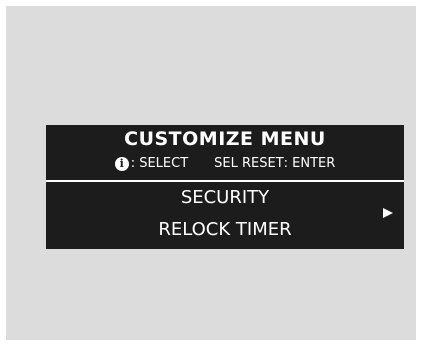 The image size is (422, 346). What do you see at coordinates (249, 163) in the screenshot?
I see `reset-label: SEL RESET` at bounding box center [249, 163].